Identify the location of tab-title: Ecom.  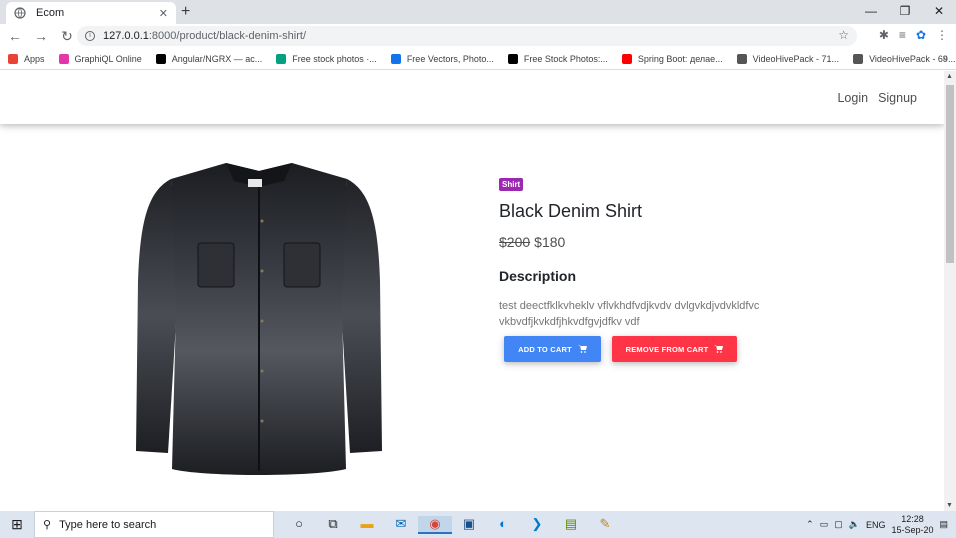
(50, 13).